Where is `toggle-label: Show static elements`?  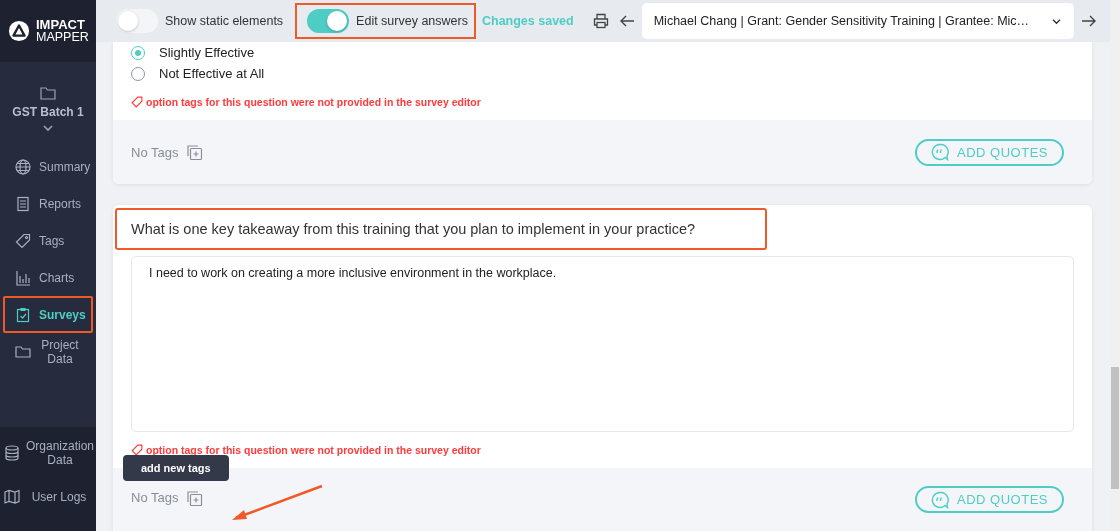 toggle-label: Show static elements is located at coordinates (224, 21).